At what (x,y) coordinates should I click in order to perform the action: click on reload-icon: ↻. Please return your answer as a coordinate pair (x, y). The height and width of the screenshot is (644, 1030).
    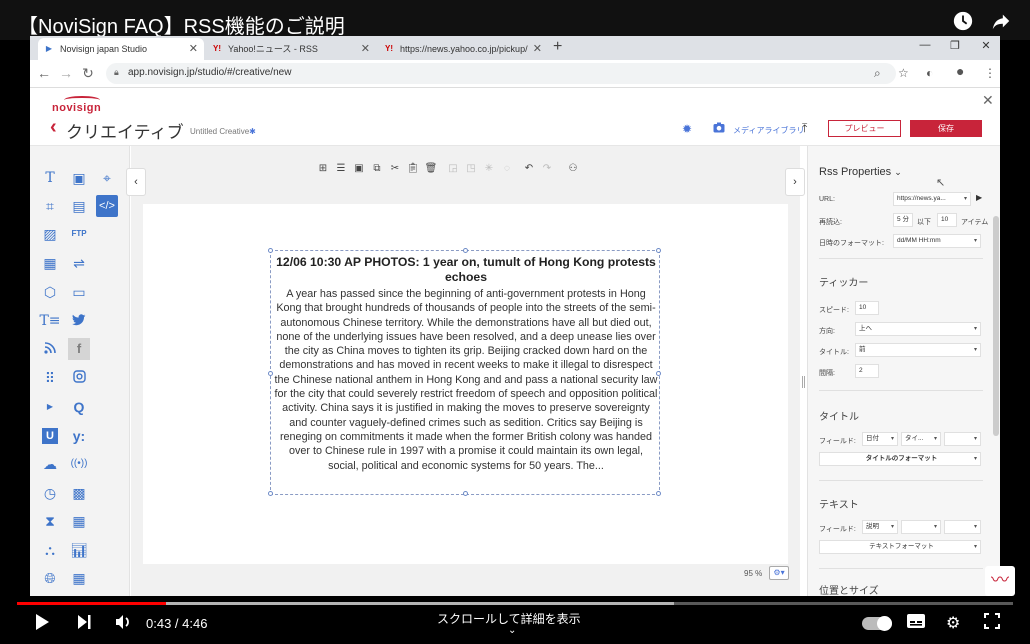
    Looking at the image, I should click on (88, 73).